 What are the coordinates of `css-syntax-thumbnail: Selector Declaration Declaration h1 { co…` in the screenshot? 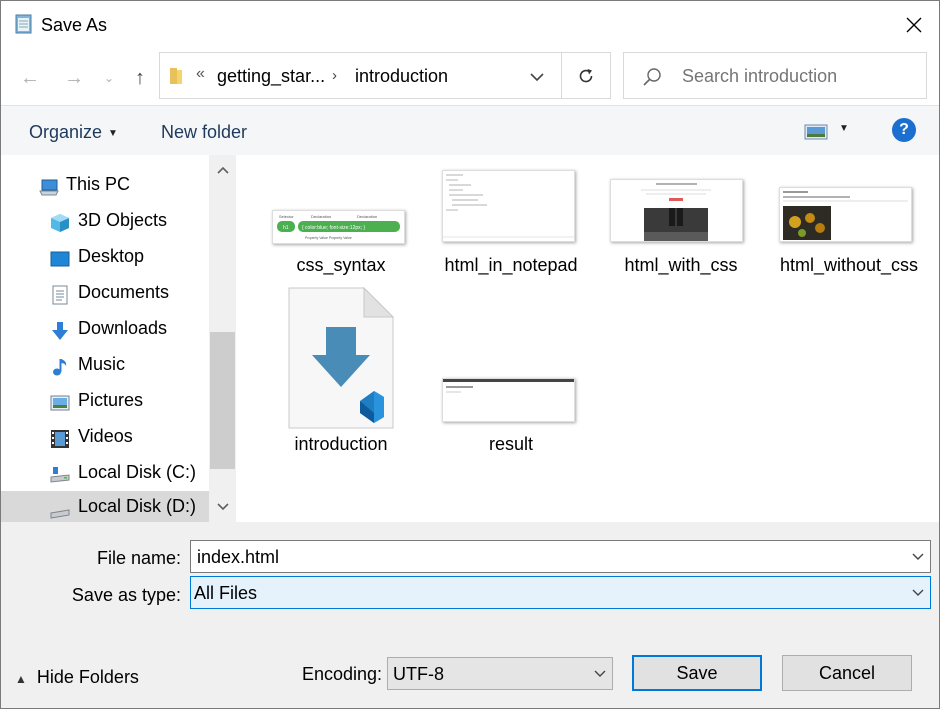 It's located at (338, 227).